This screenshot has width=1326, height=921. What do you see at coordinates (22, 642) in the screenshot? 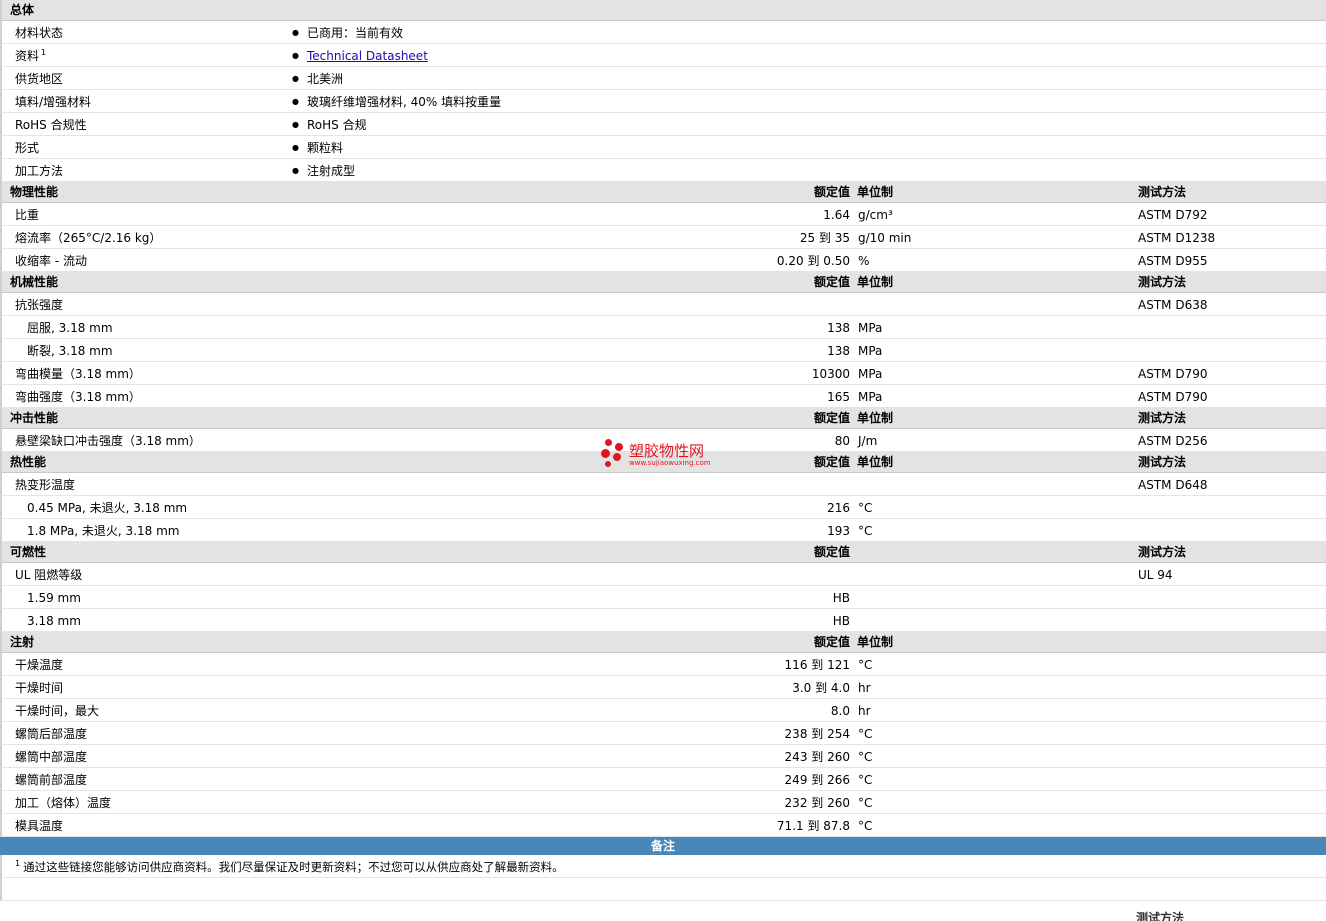
I see `section-title: 注射` at bounding box center [22, 642].